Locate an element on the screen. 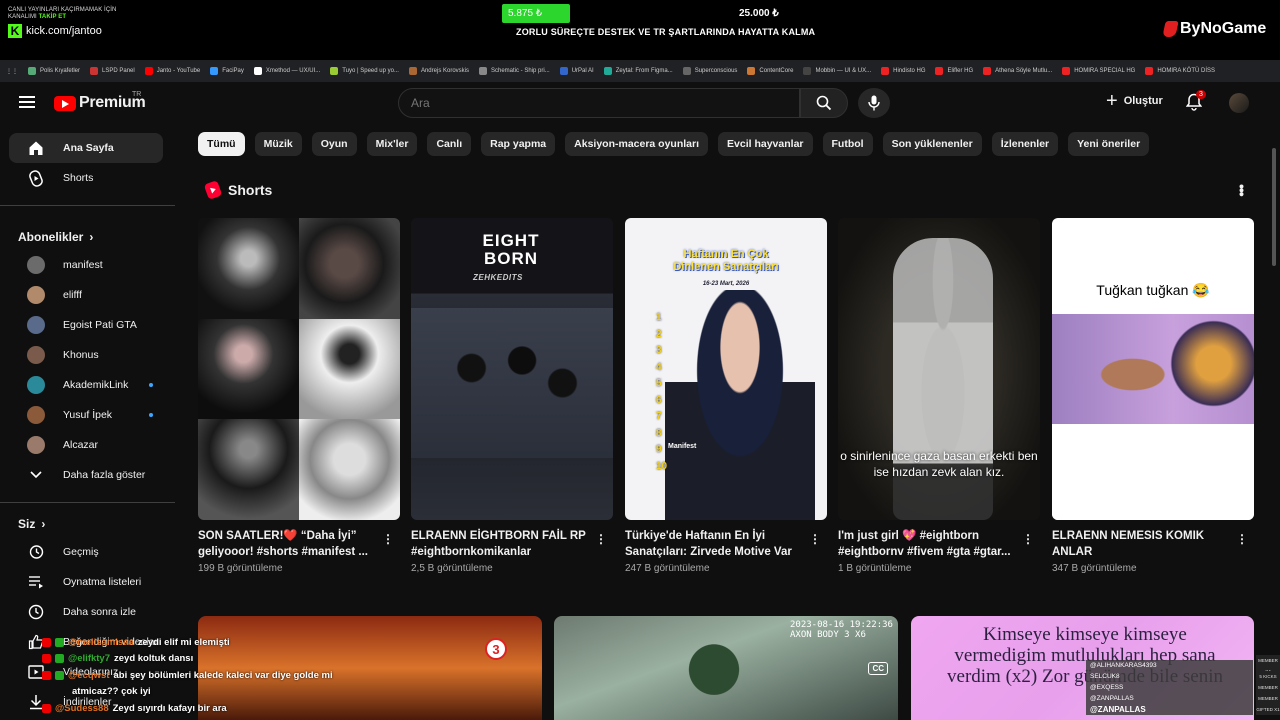 This screenshot has height=720, width=1280. bynogame-mark-icon is located at coordinates (1170, 29).